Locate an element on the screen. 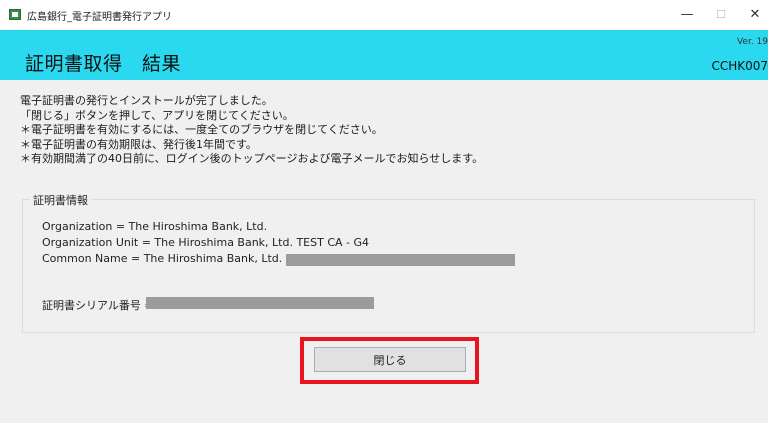  common-name-line: Common Name = The Hiroshima Bank, Ltd. is located at coordinates (162, 258).